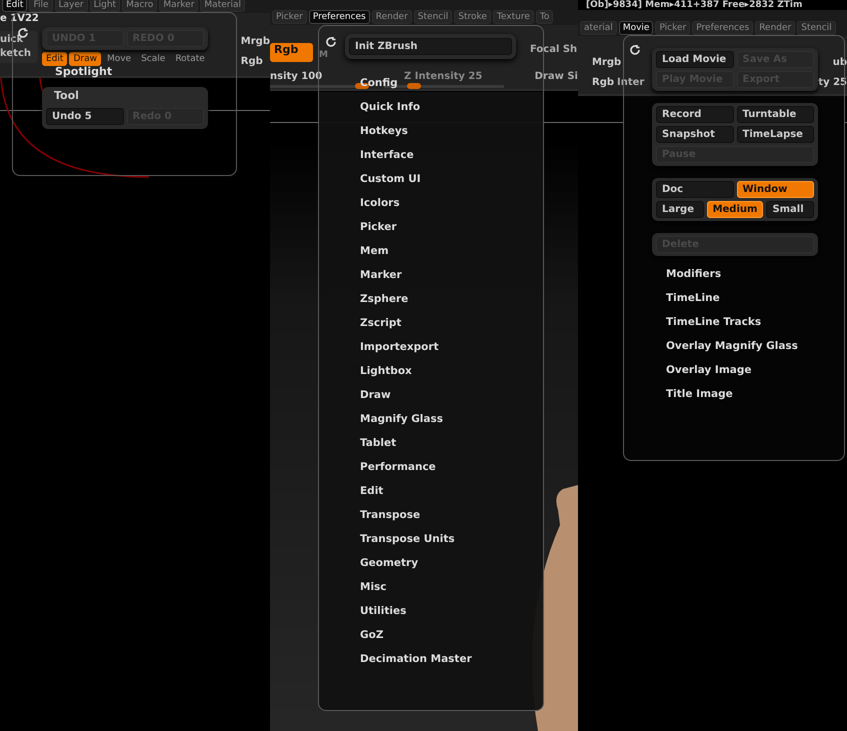  What do you see at coordinates (735, 209) in the screenshot?
I see `movie-button: Medium` at bounding box center [735, 209].